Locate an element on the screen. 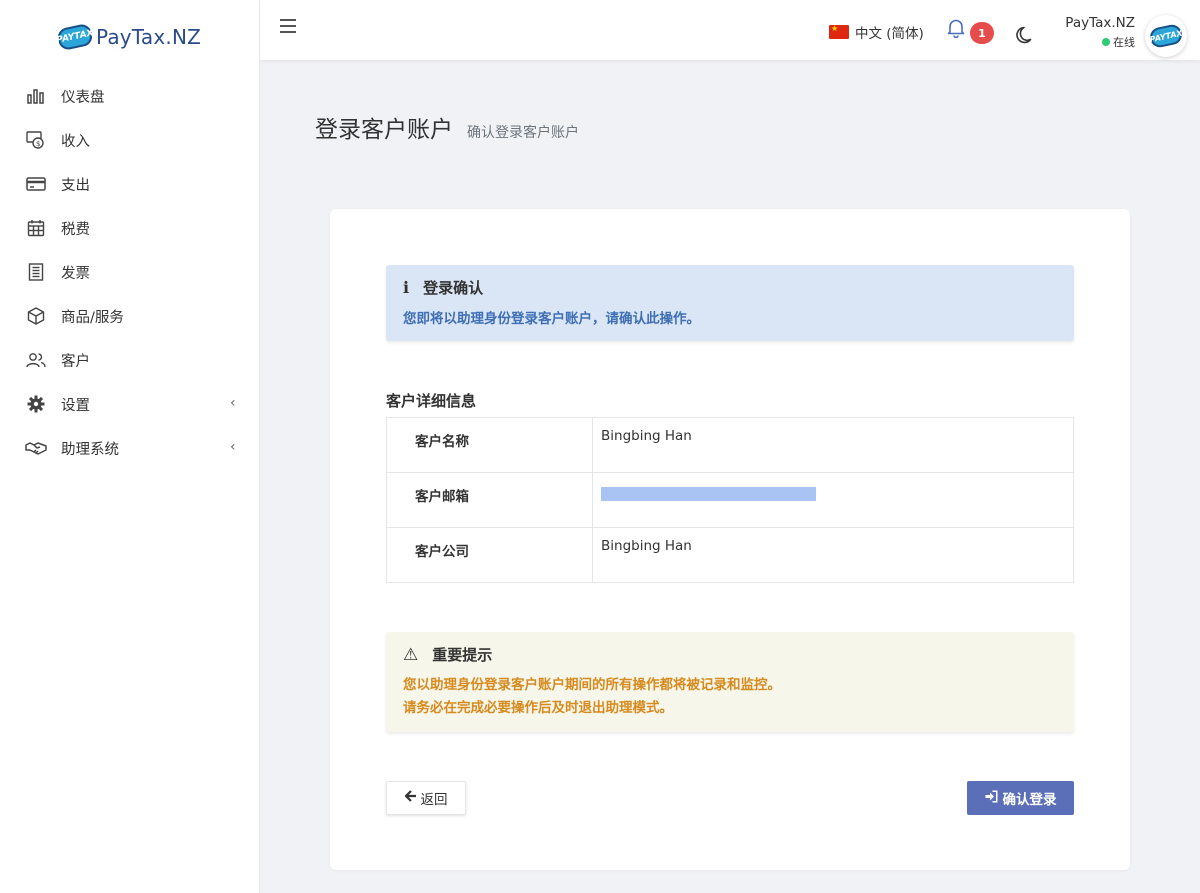  brand: PAYTAX PayTax.NZ is located at coordinates (129, 37).